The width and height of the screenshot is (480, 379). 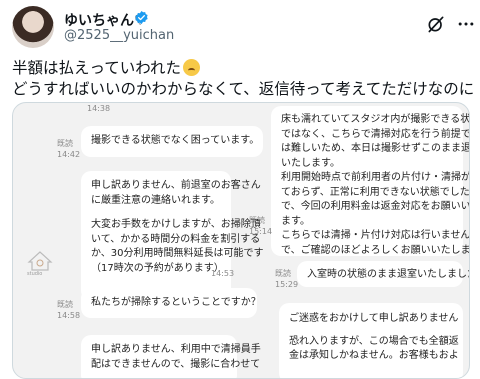 What do you see at coordinates (33, 27) in the screenshot?
I see `avatar` at bounding box center [33, 27].